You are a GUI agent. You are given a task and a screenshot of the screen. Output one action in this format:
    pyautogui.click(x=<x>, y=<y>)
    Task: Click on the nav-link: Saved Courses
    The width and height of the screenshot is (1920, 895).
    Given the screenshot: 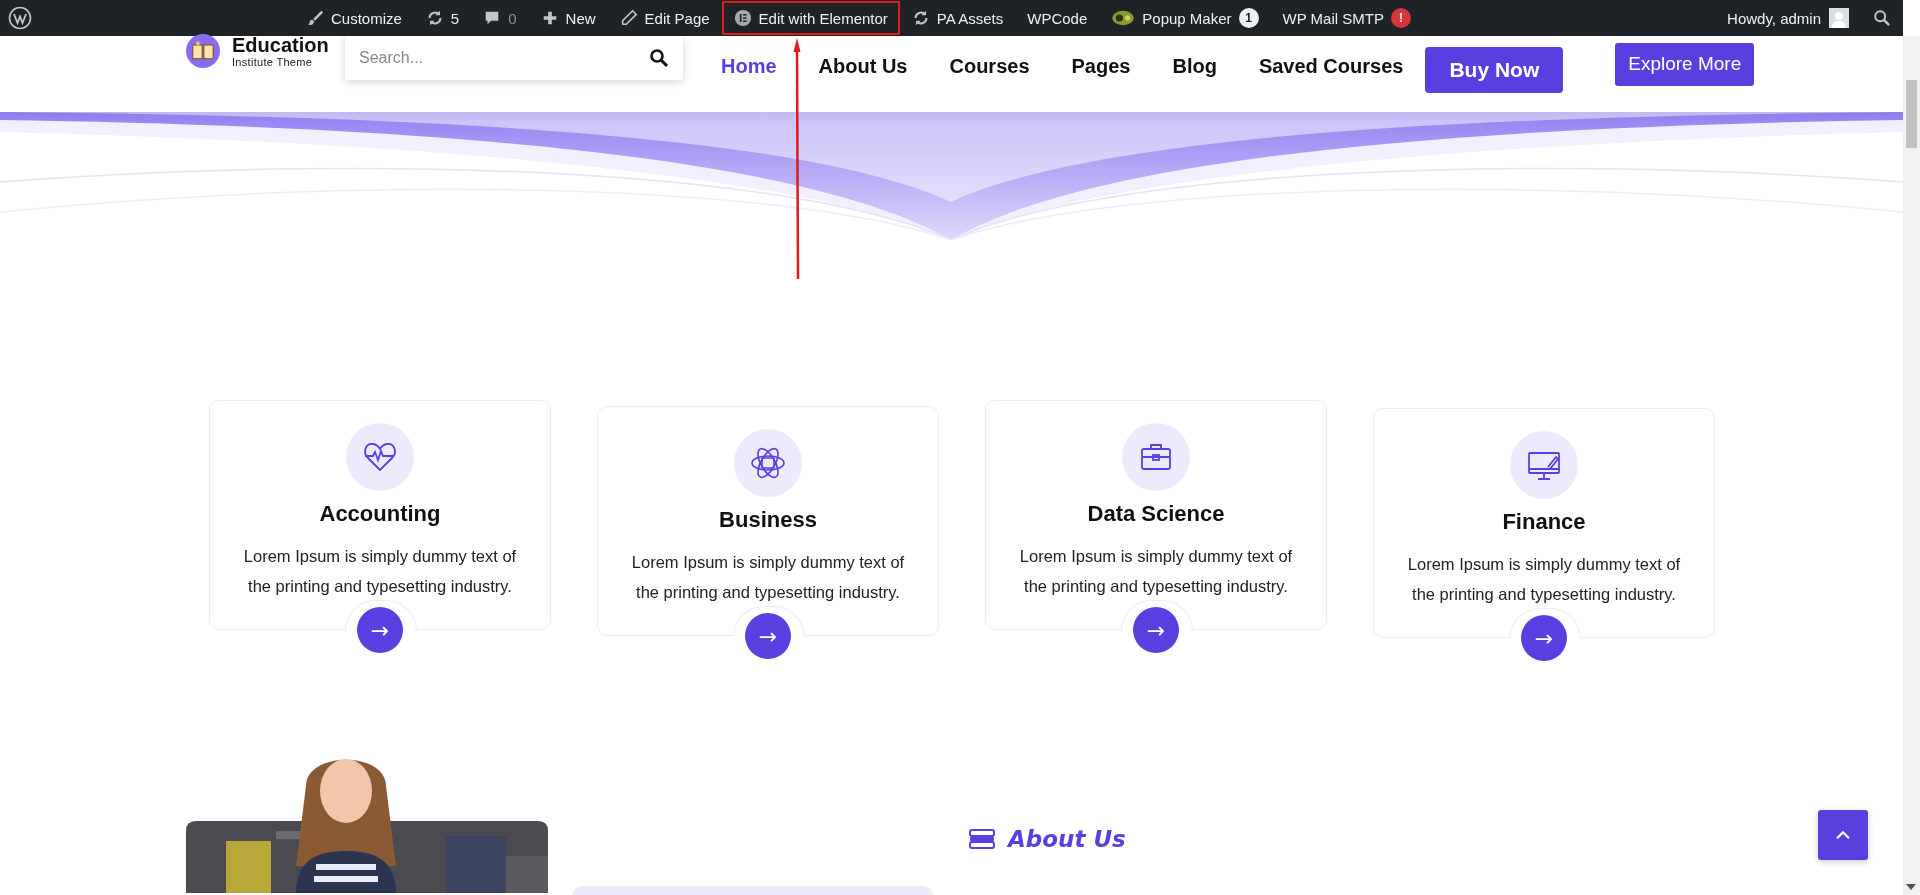 What is the action you would take?
    pyautogui.click(x=1331, y=66)
    